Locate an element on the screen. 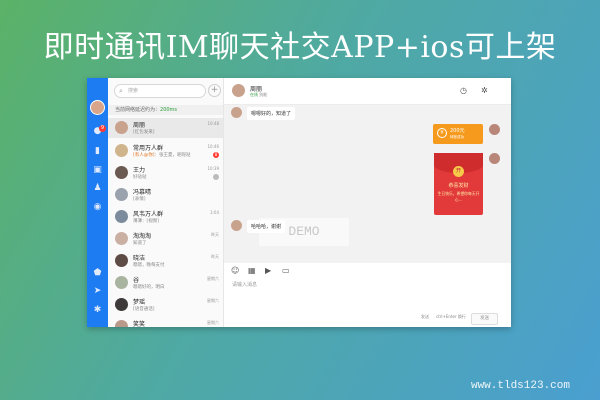 The height and width of the screenshot is (400, 600). mute-icon is located at coordinates (216, 177).